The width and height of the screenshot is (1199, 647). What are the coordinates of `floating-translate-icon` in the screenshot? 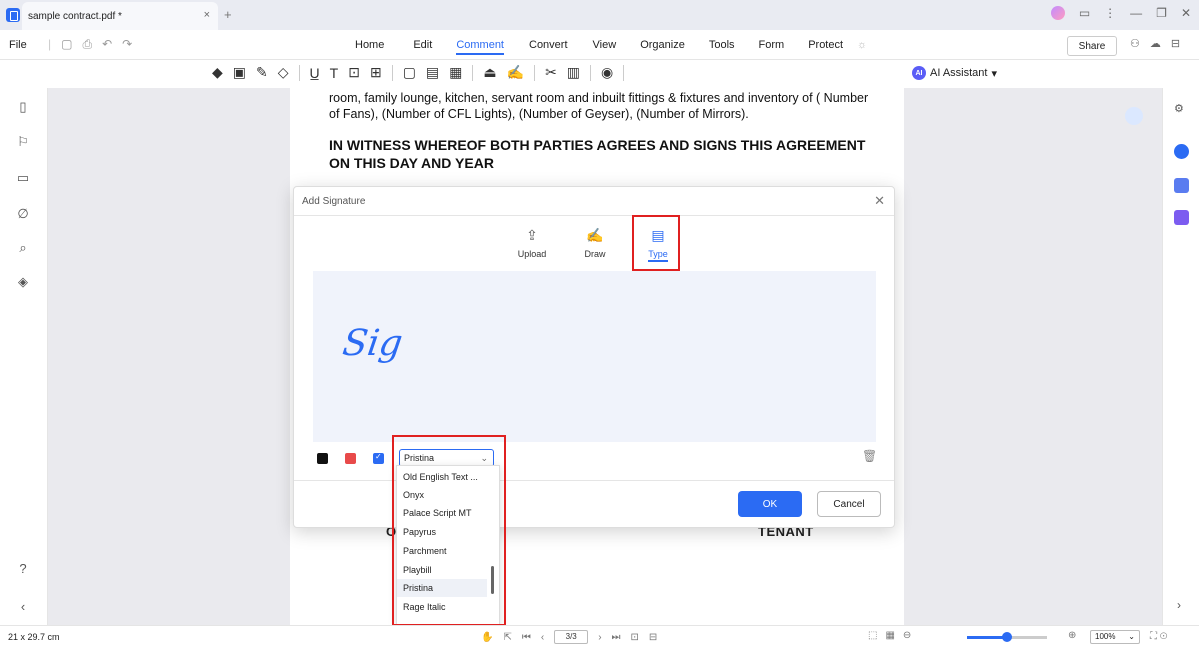 It's located at (1134, 116).